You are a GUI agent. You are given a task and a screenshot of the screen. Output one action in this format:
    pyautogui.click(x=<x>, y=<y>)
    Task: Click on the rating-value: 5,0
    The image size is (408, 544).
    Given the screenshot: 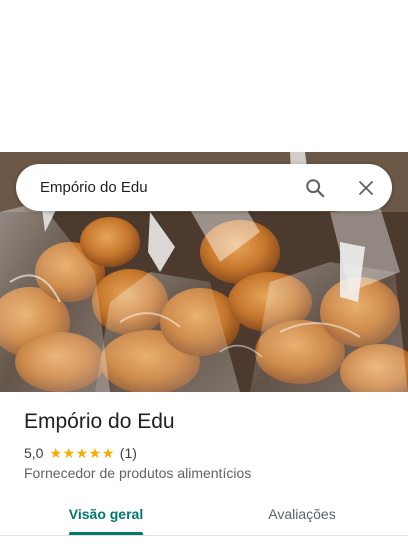 What is the action you would take?
    pyautogui.click(x=34, y=453)
    